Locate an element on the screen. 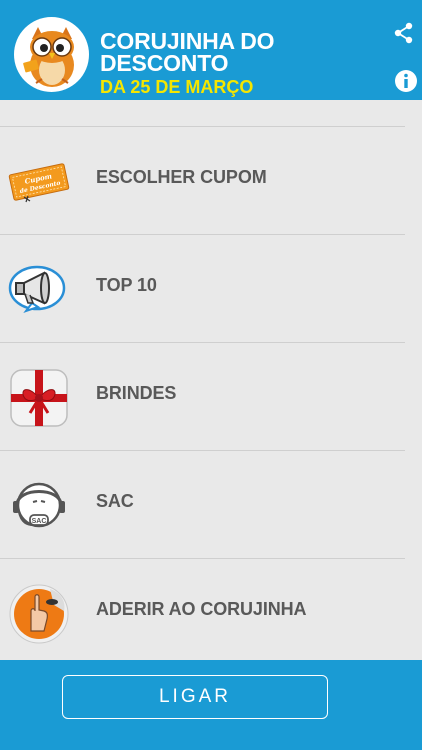 The width and height of the screenshot is (422, 750). menu-item-label: BRINDES is located at coordinates (136, 393).